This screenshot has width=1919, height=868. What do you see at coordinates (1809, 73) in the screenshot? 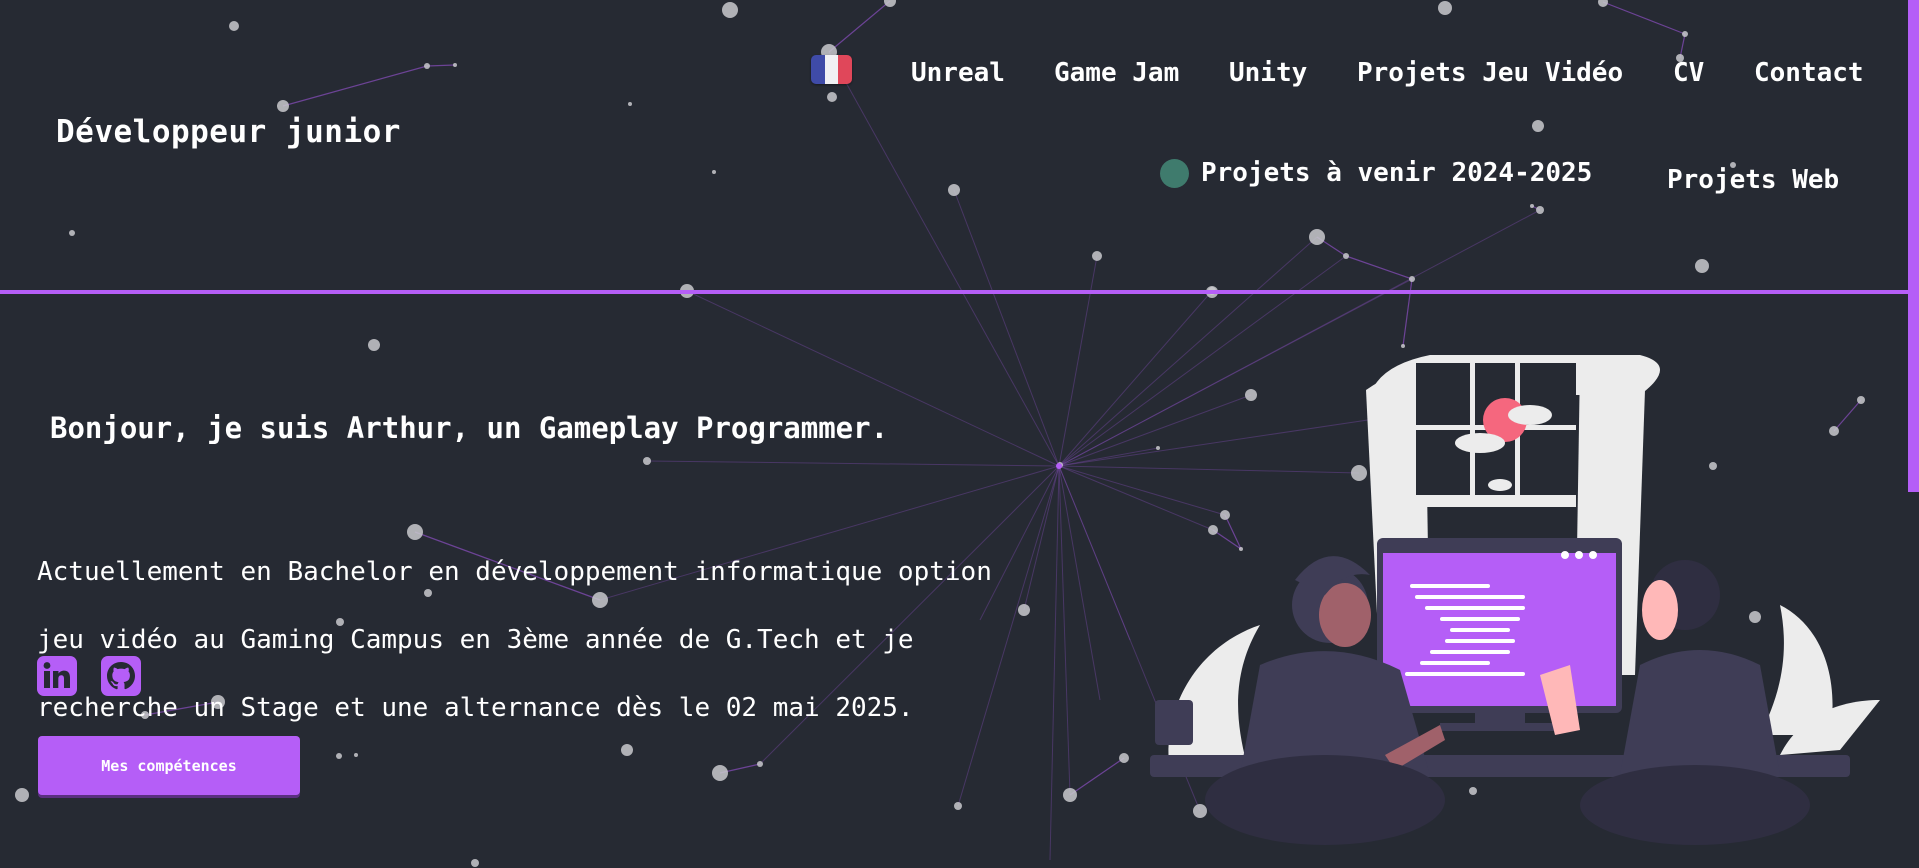
I see `nav-contact: Contact` at bounding box center [1809, 73].